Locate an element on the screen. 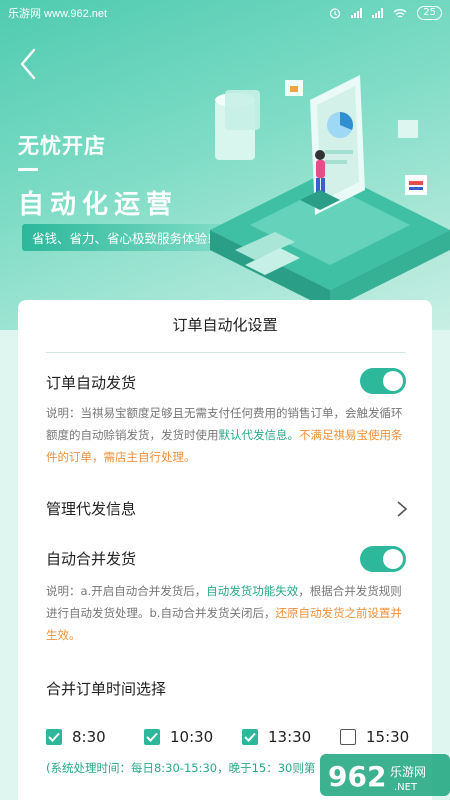  status-icons: 25 is located at coordinates (385, 13).